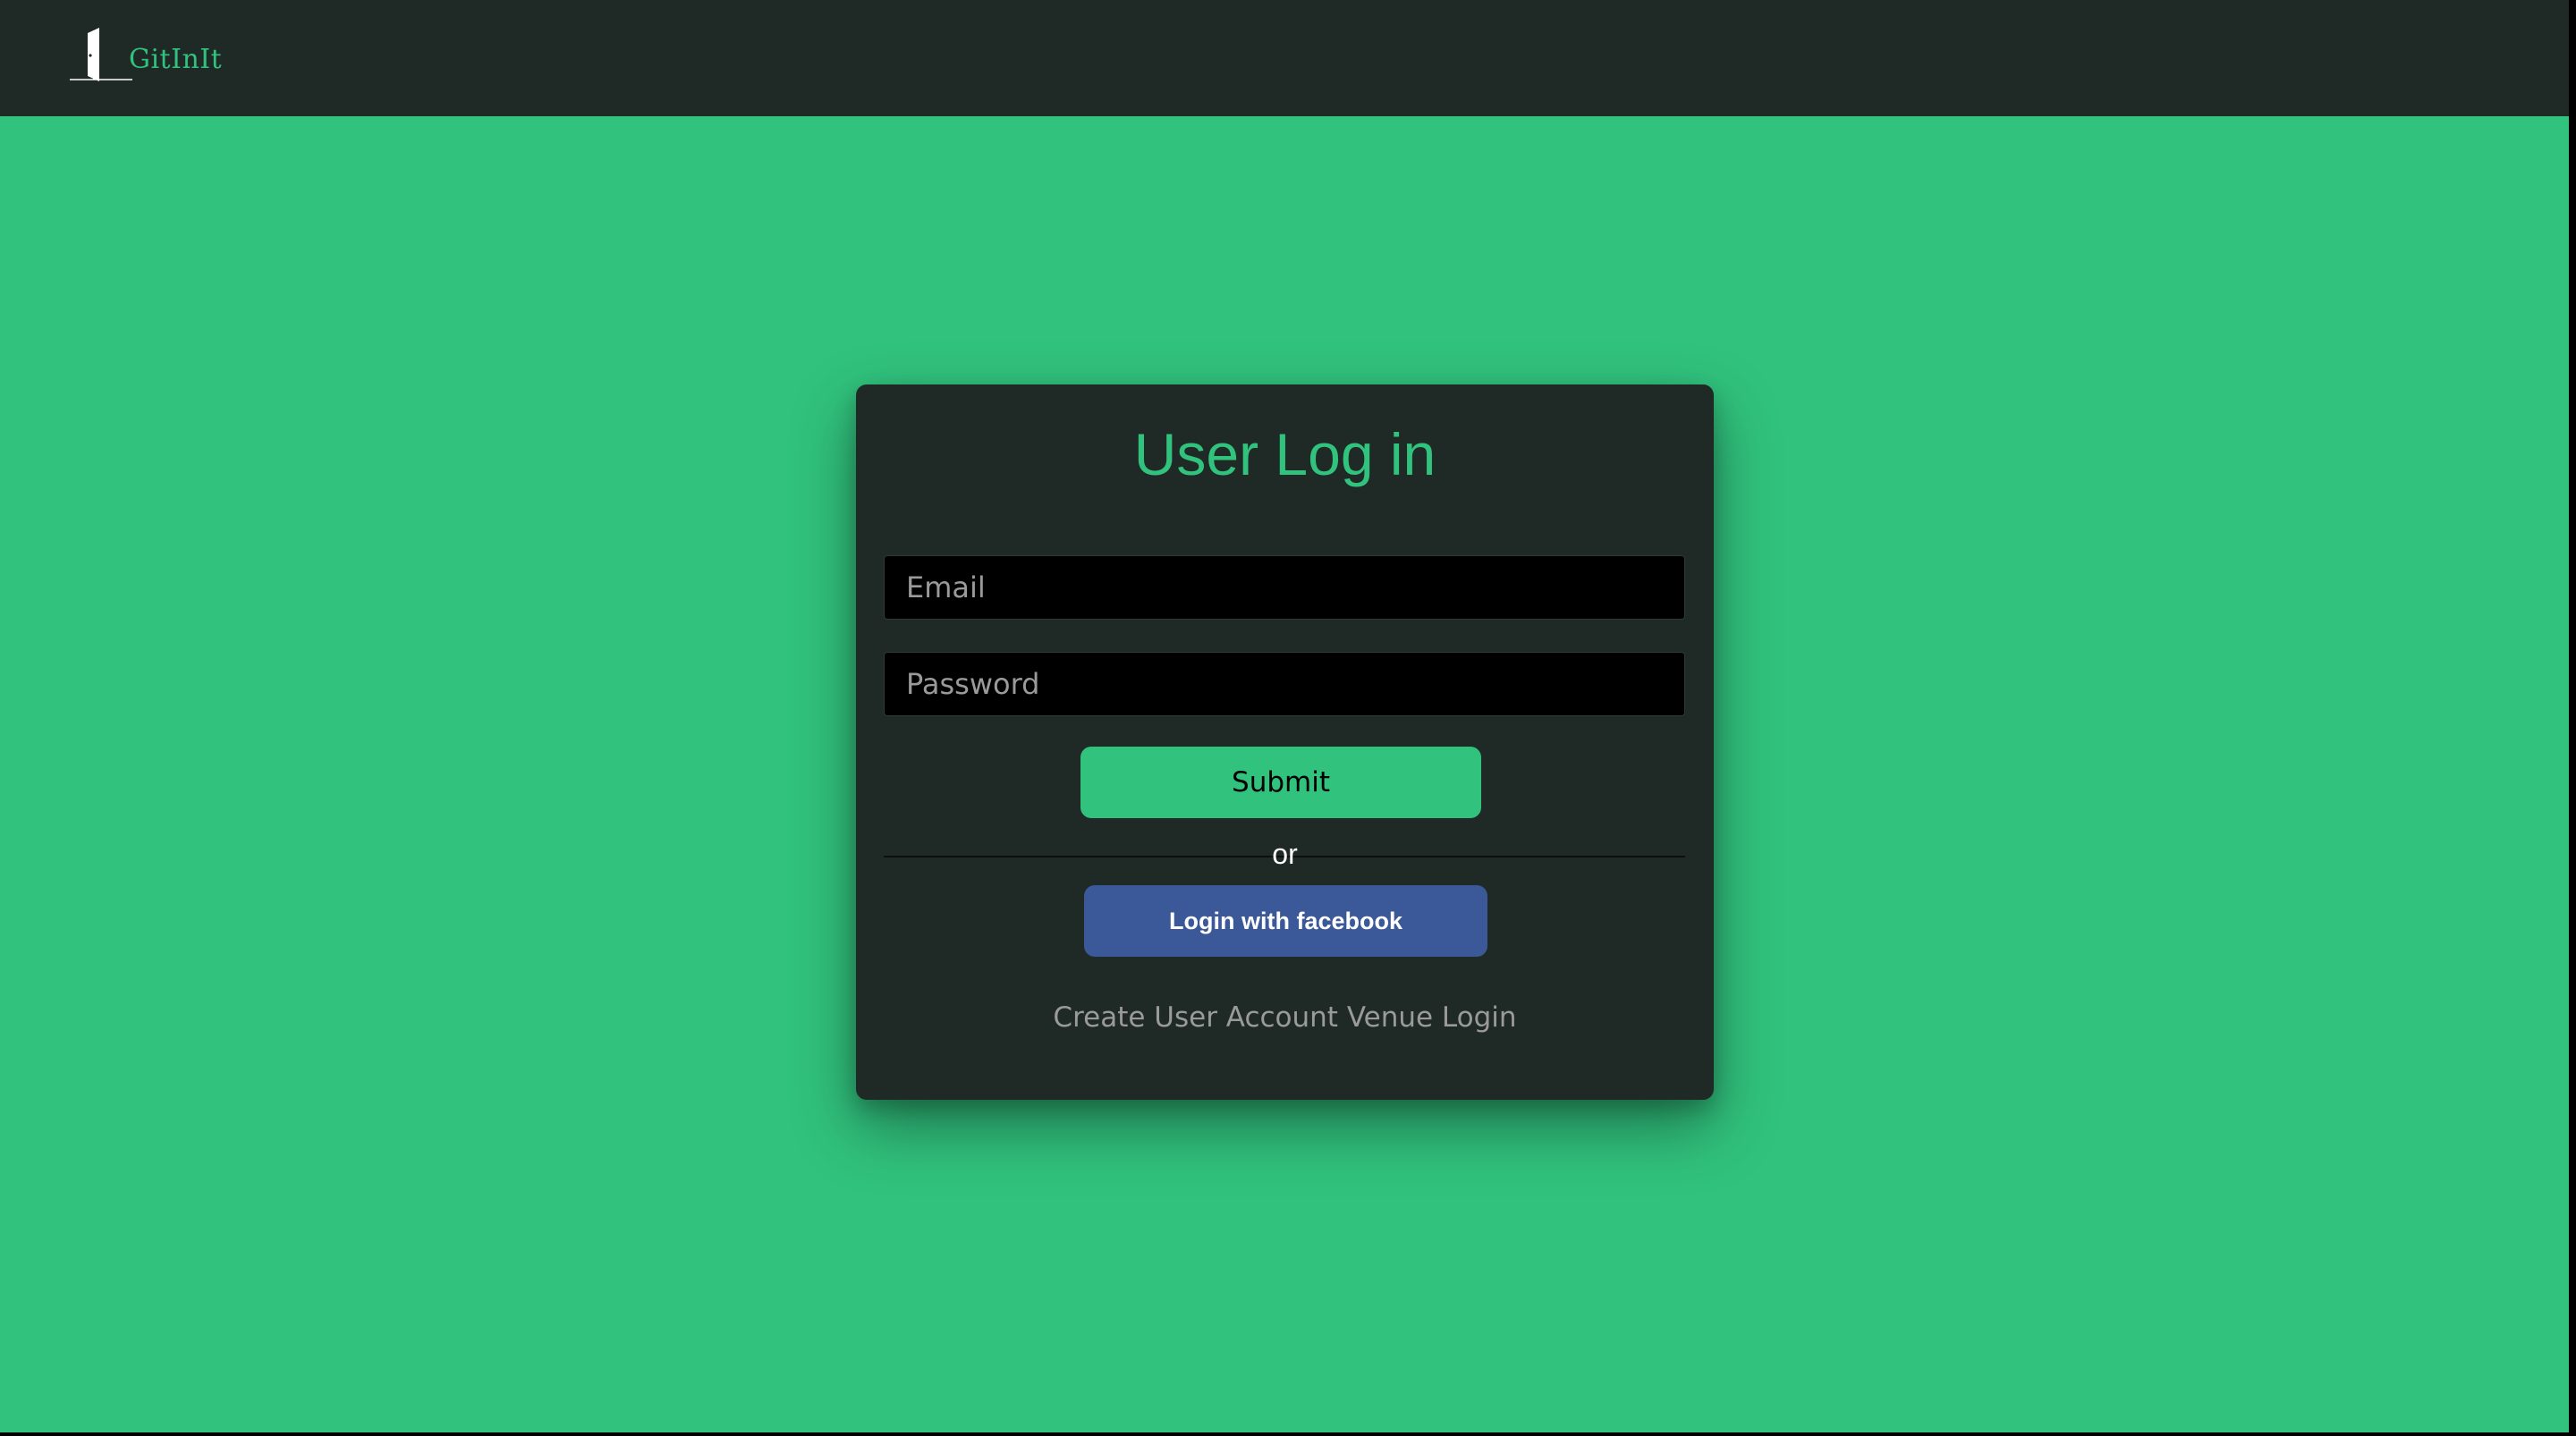 Image resolution: width=2576 pixels, height=1436 pixels. Describe the element at coordinates (1280, 782) in the screenshot. I see `submit-button: Submit` at that location.